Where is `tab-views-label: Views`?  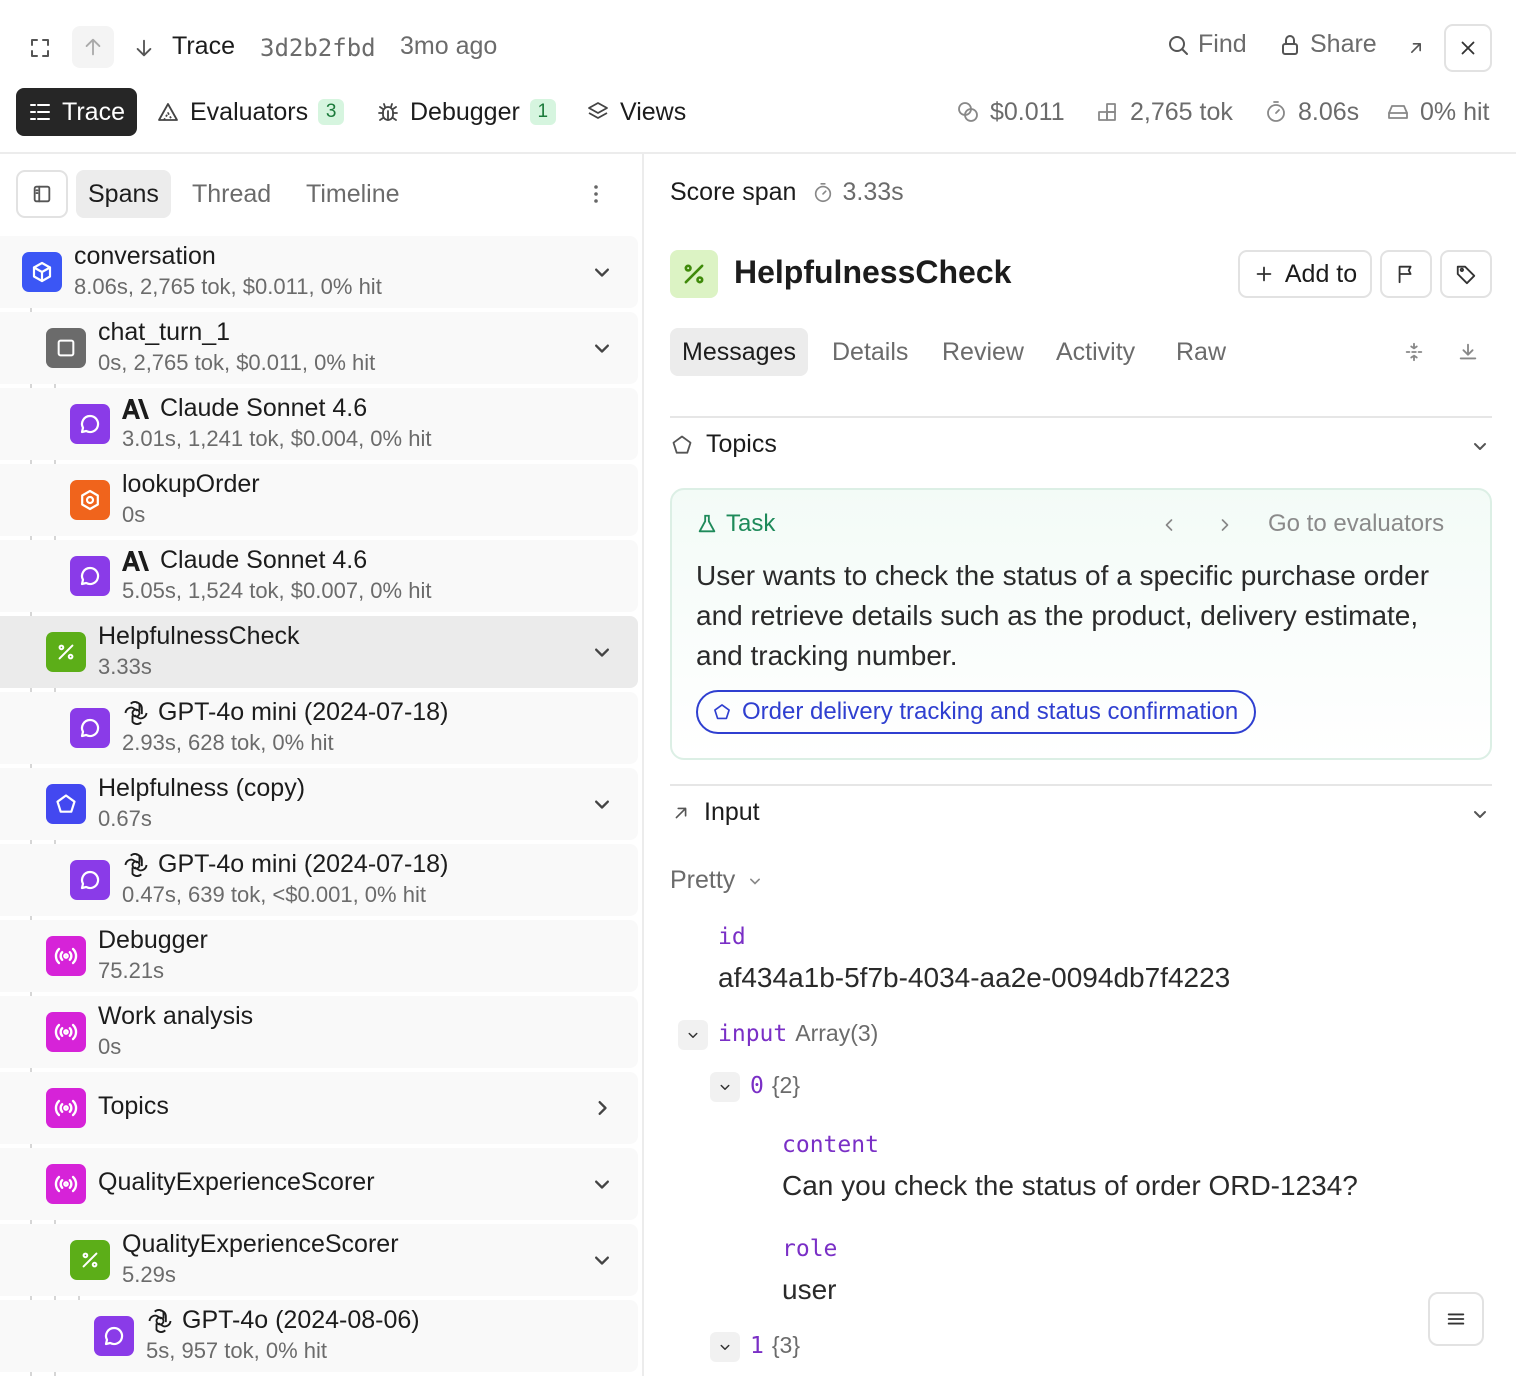 tab-views-label: Views is located at coordinates (653, 111).